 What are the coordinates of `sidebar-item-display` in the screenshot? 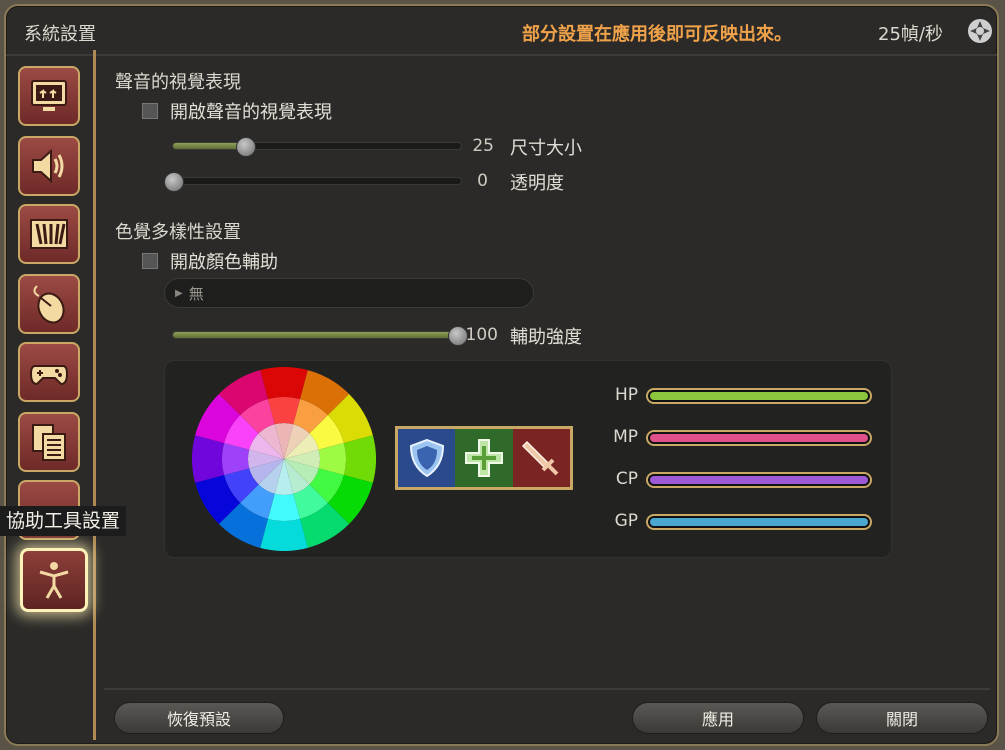 It's located at (49, 96).